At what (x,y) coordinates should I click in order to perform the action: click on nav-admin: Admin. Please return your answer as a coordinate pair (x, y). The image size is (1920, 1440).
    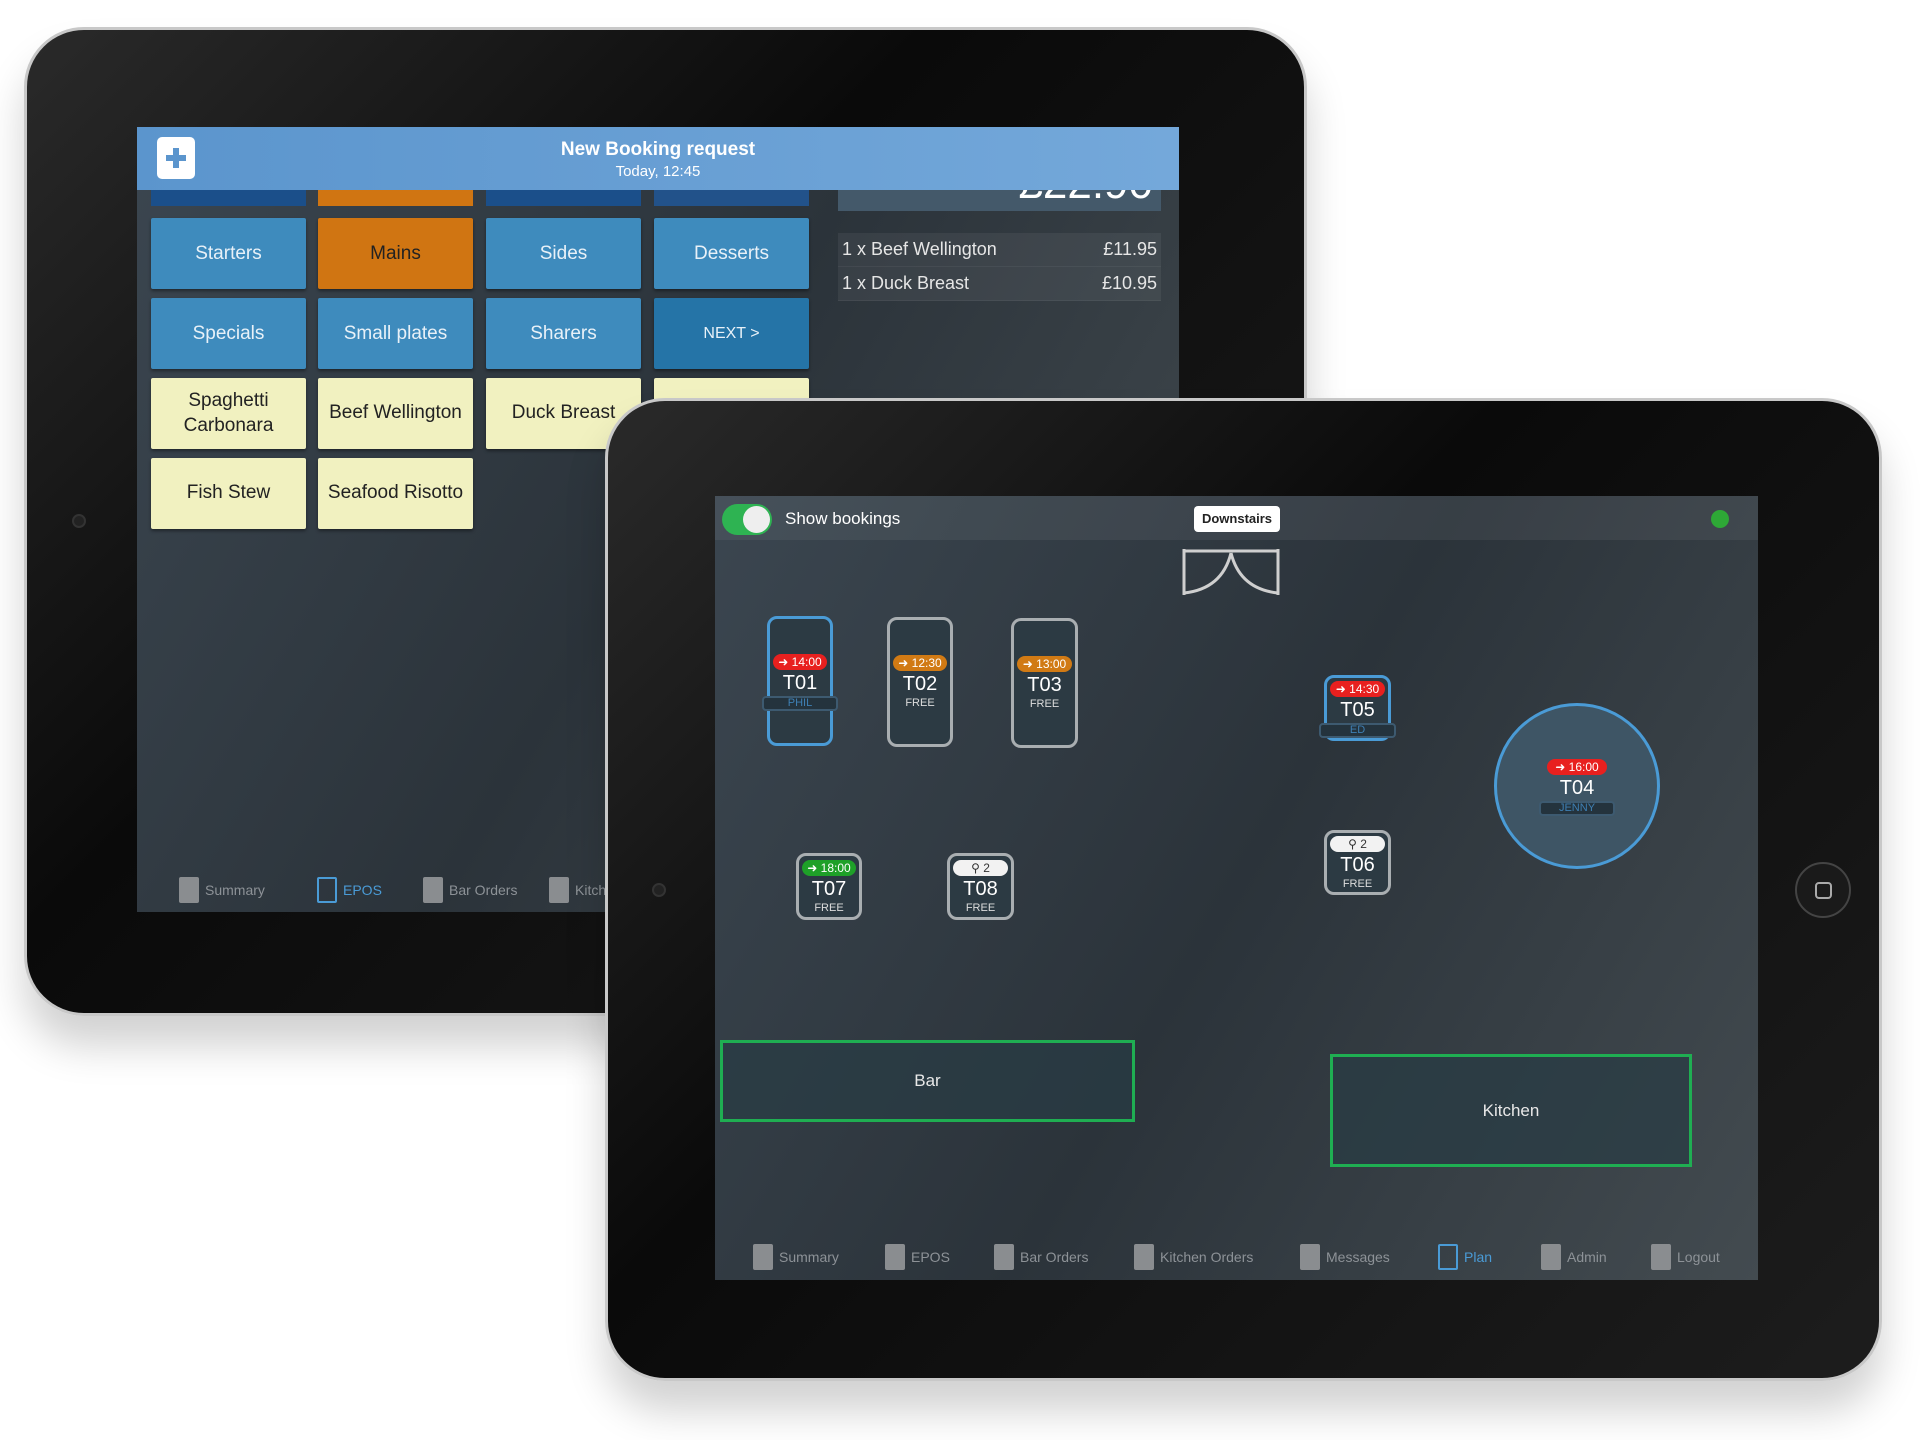
    Looking at the image, I should click on (1574, 1257).